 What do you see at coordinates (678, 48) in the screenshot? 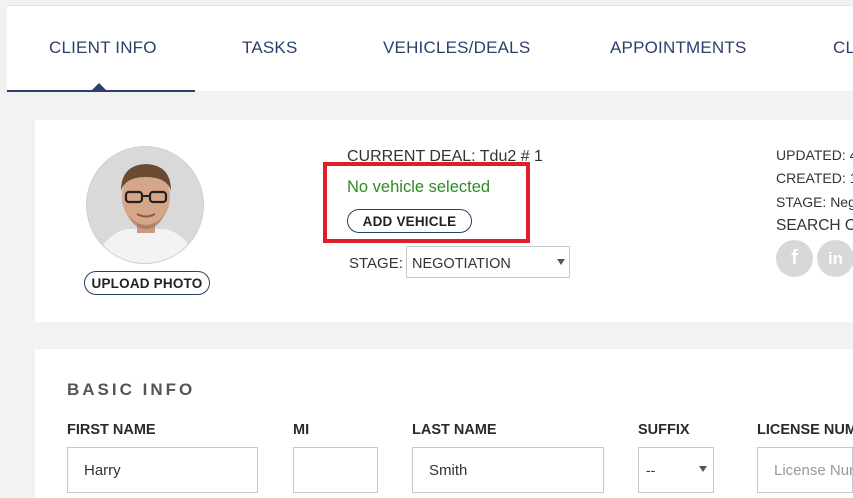
I see `tab-appointments: APPOINTMENTS` at bounding box center [678, 48].